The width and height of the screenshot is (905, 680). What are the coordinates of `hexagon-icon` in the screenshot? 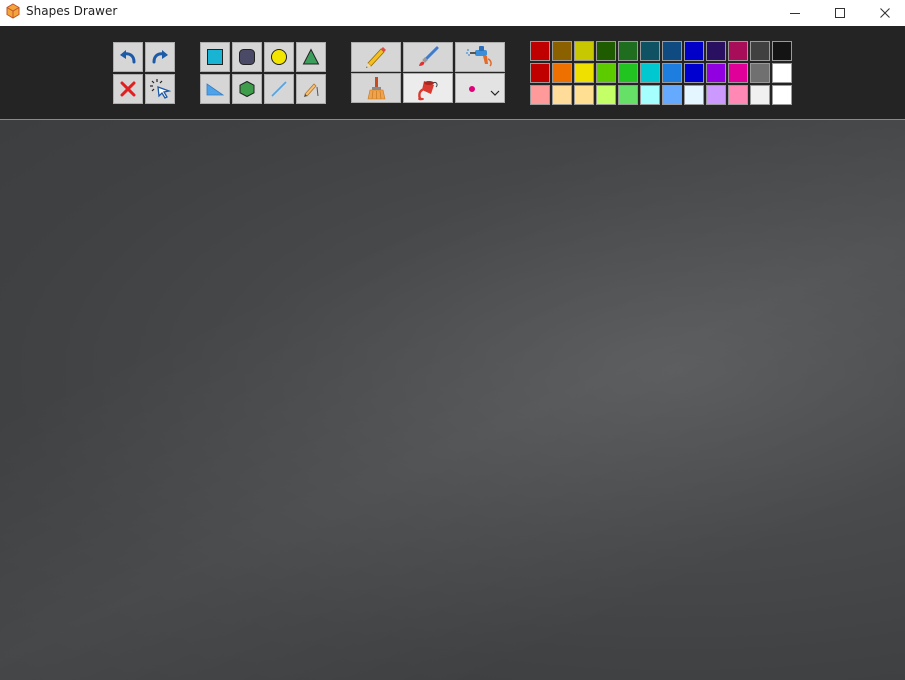 It's located at (247, 89).